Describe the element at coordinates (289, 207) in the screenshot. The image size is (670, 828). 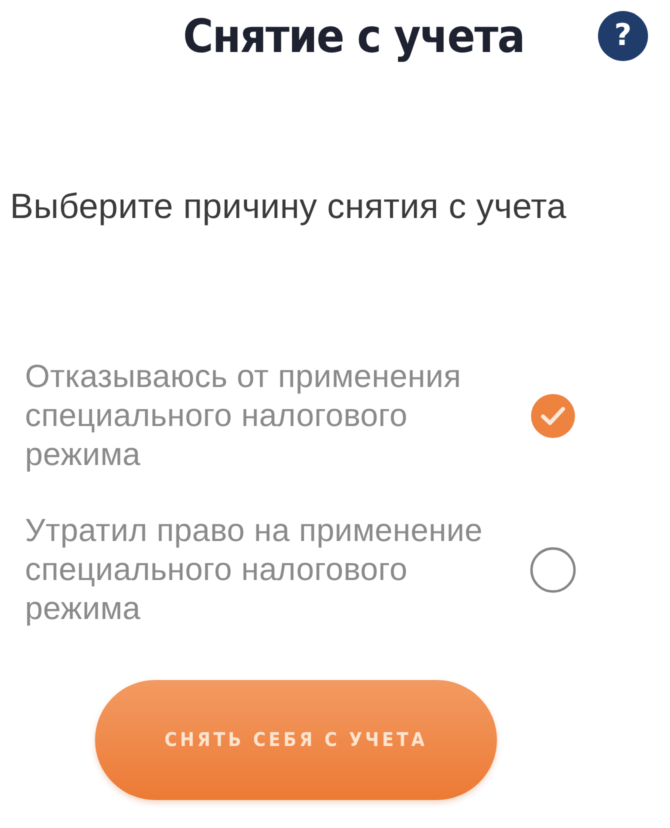
I see `prompt-text: Выберите причину снятия с учета` at that location.